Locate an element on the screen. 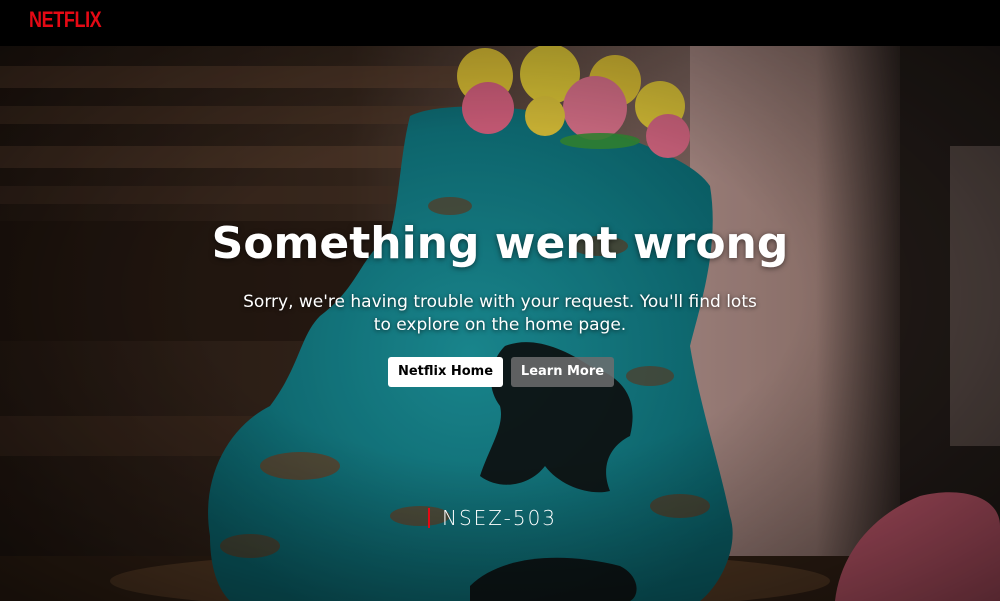  learn-more-button: Learn More is located at coordinates (562, 372).